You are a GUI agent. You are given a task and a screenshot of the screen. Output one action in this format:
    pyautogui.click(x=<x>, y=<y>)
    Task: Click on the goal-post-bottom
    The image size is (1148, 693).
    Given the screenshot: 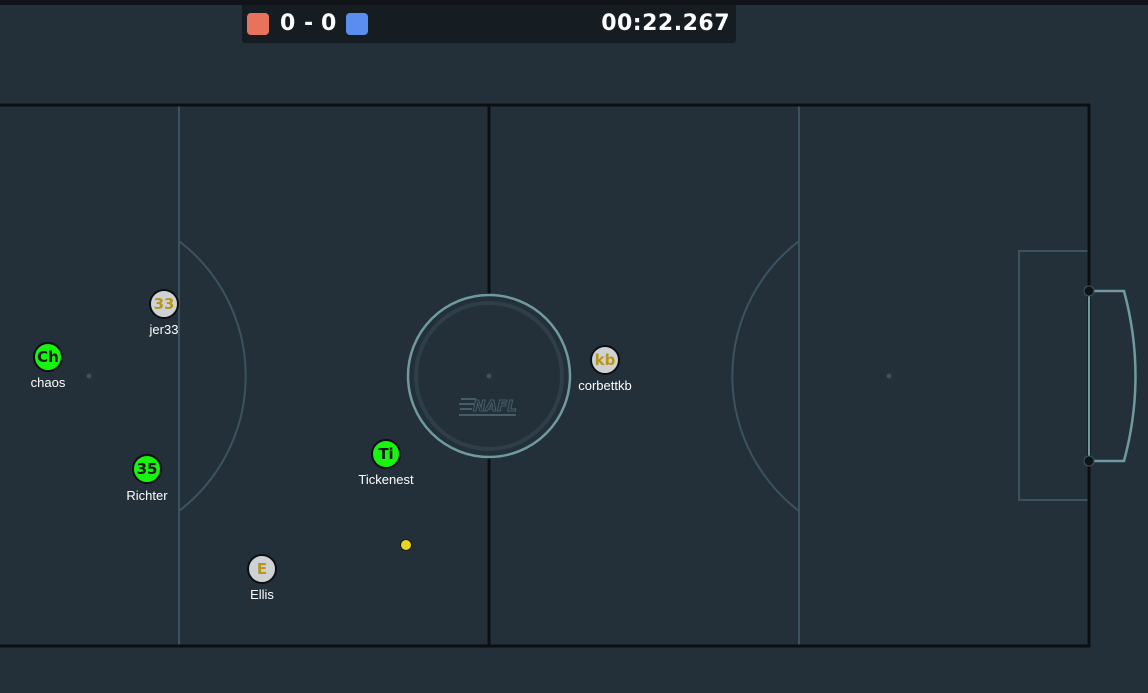 What is the action you would take?
    pyautogui.click(x=1089, y=461)
    